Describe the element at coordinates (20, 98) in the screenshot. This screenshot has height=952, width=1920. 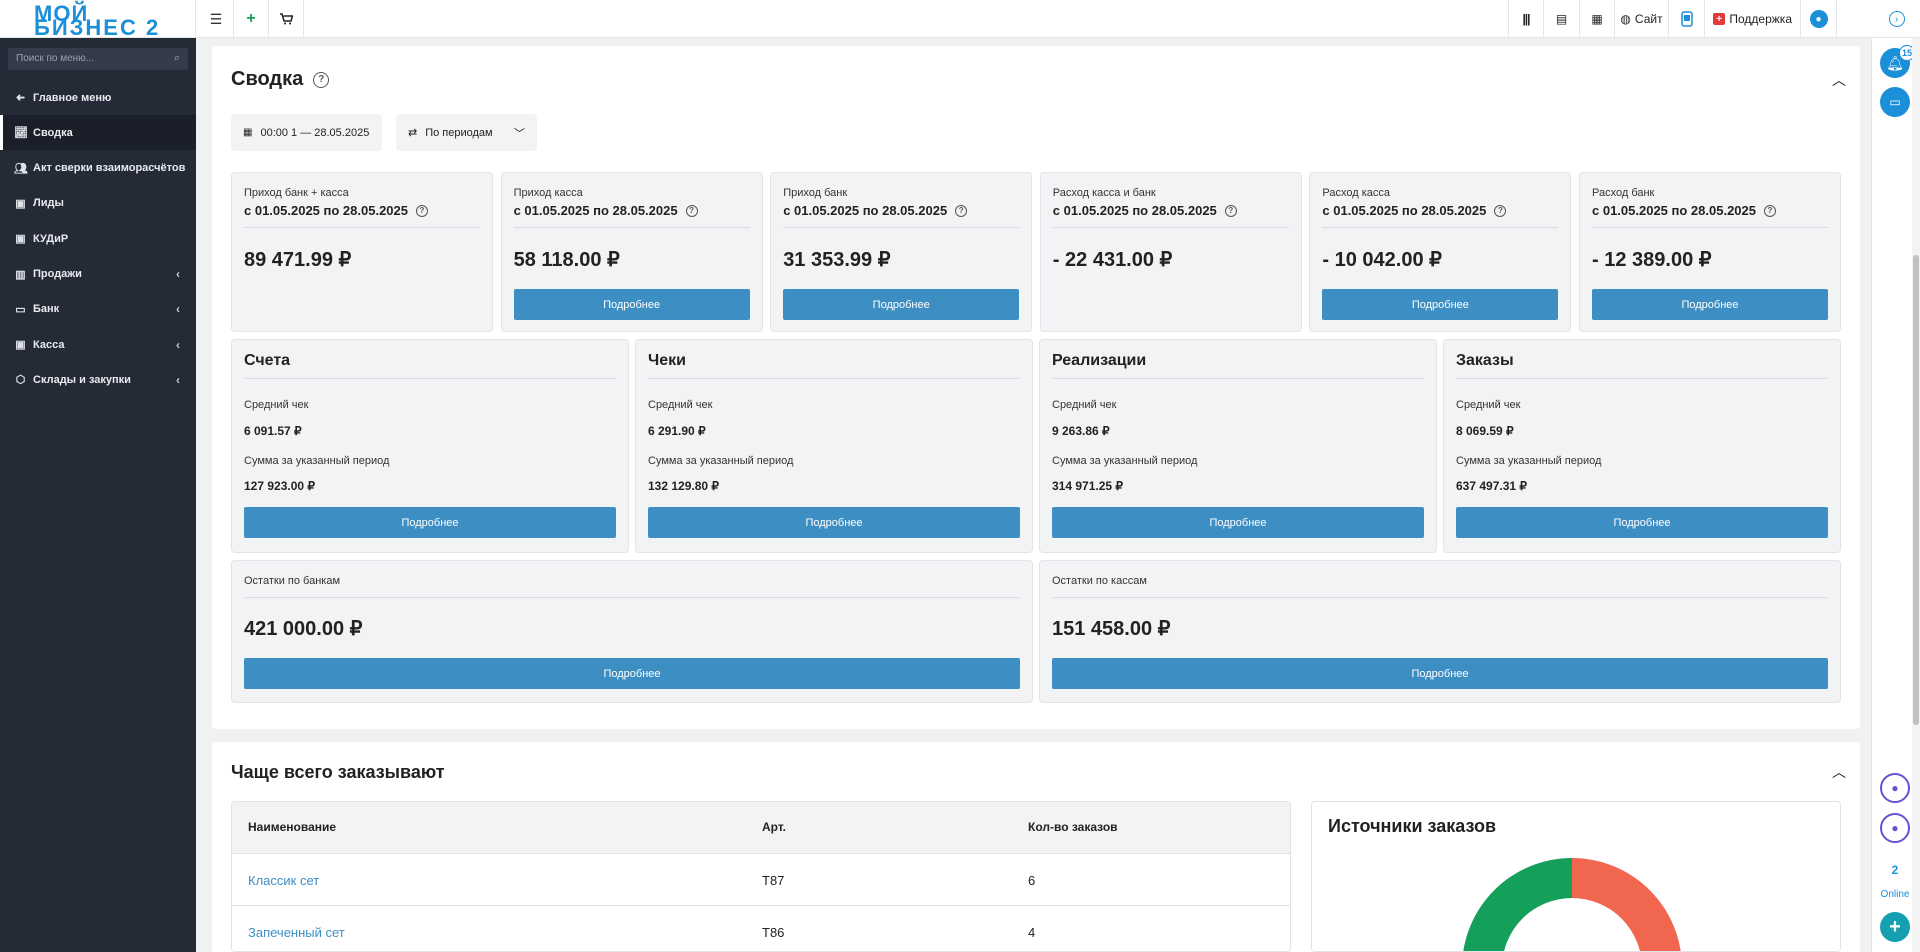
I see `arrow-left-icon: ➜` at that location.